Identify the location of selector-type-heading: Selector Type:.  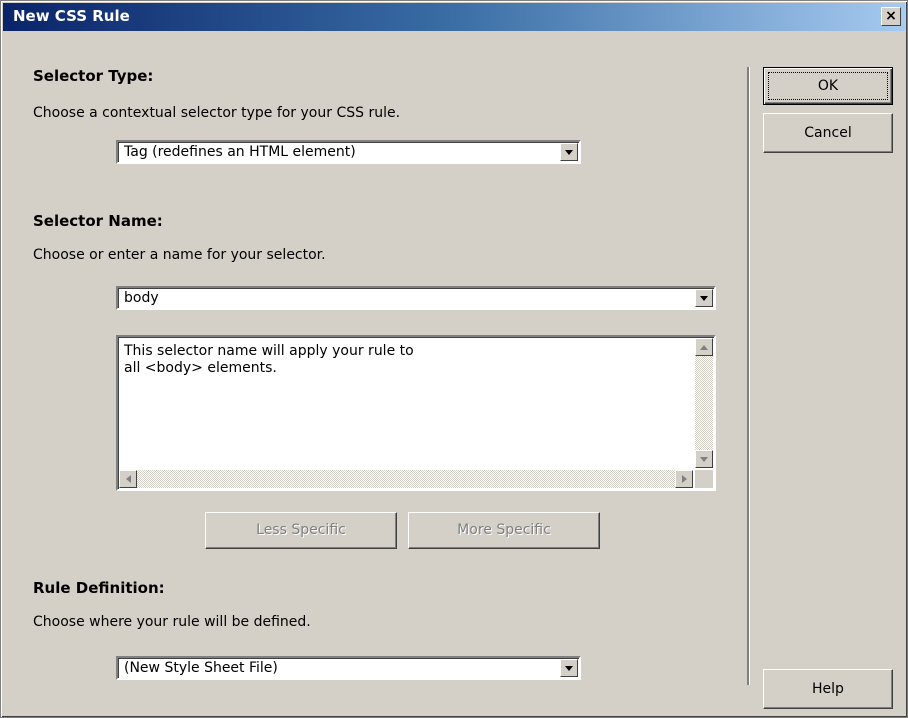
(93, 76).